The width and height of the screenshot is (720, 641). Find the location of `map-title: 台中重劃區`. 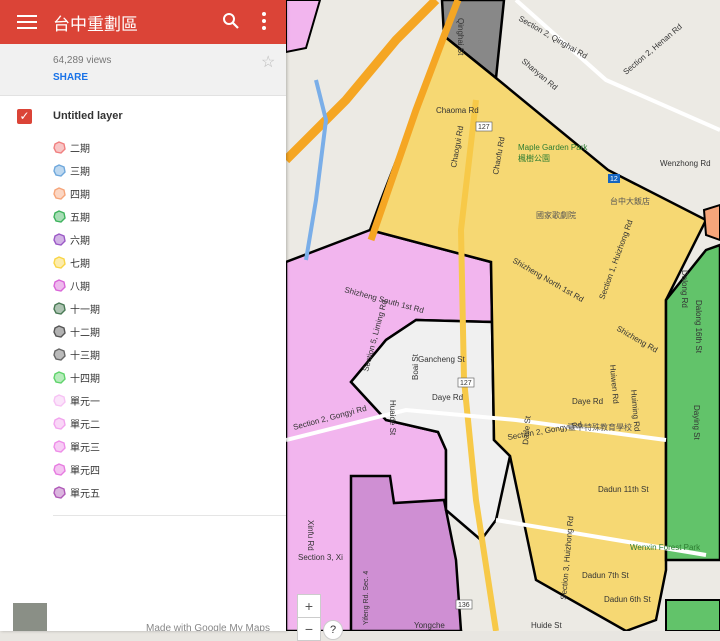

map-title: 台中重劃區 is located at coordinates (95, 24).